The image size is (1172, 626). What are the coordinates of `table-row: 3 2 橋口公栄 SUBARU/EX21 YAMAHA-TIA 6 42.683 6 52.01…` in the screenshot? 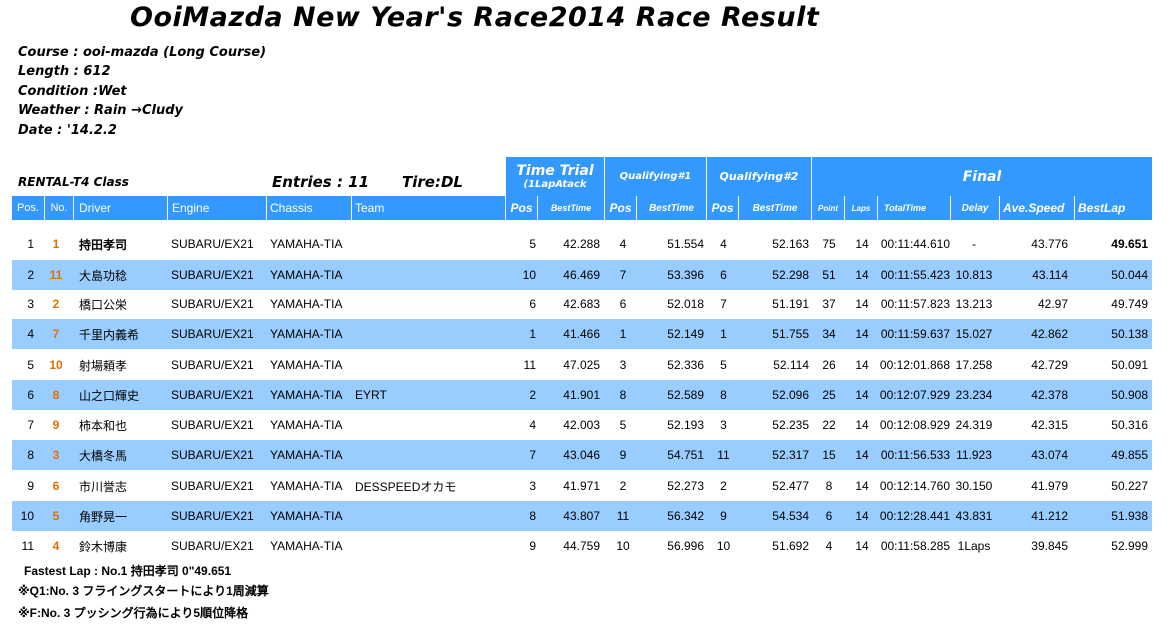 It's located at (582, 304).